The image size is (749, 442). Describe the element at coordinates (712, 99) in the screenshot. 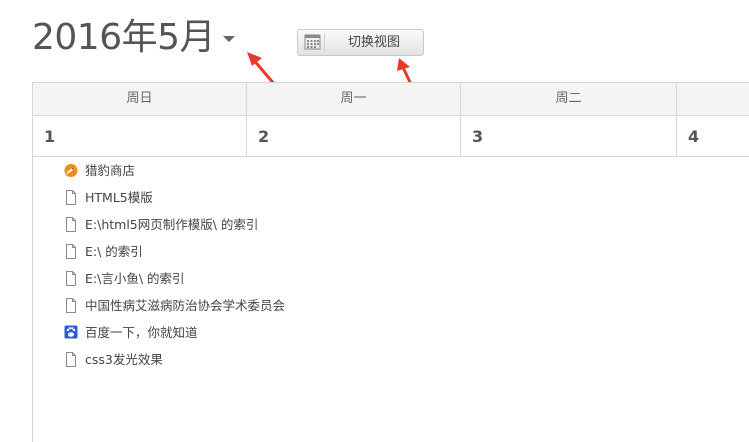

I see `weekday-wednesday` at that location.